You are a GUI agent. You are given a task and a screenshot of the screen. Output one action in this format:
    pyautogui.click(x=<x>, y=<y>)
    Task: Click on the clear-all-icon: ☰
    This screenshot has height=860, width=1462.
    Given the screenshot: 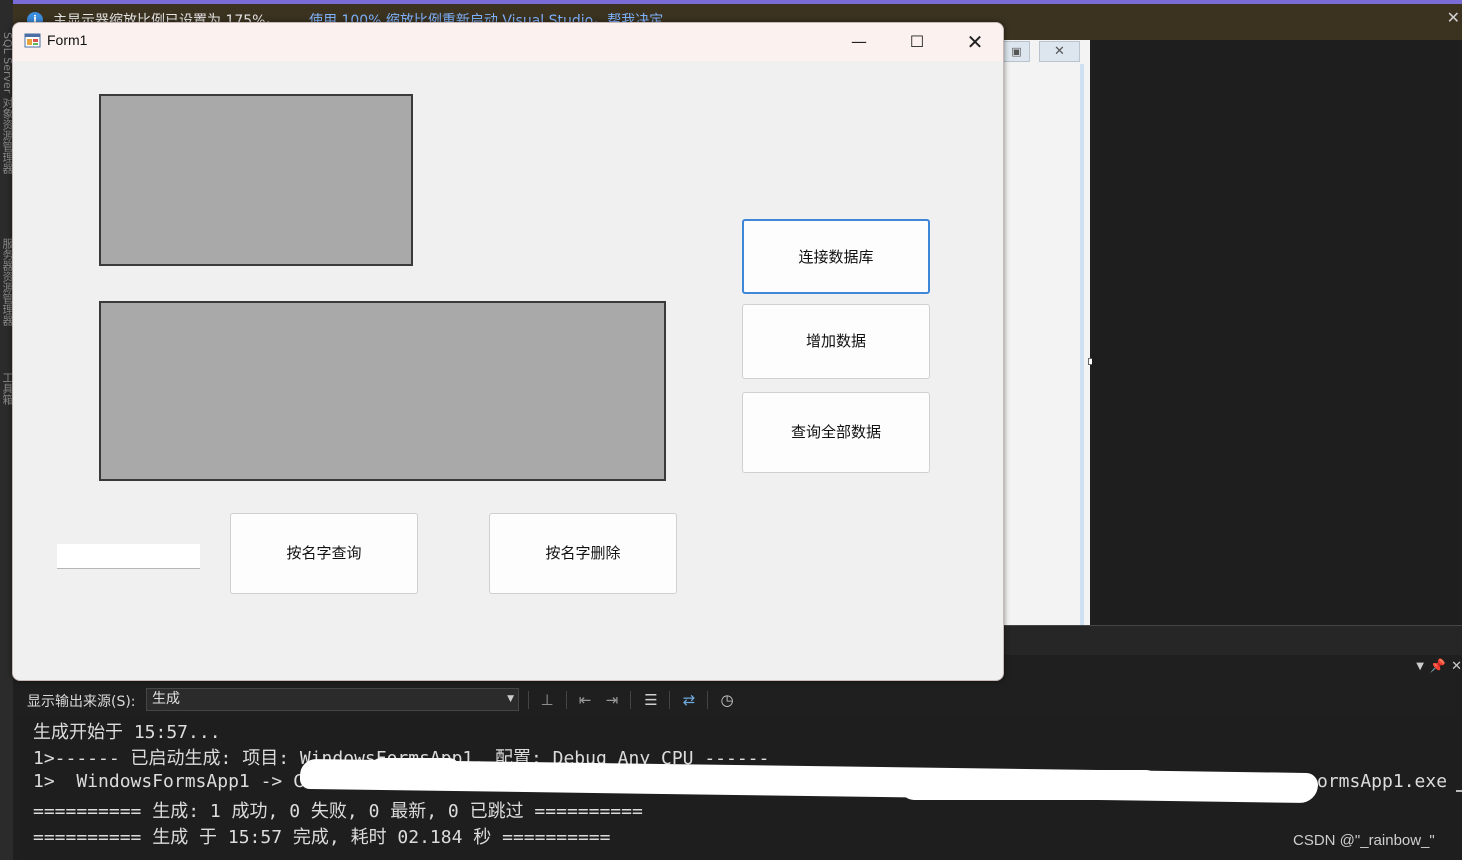 What is the action you would take?
    pyautogui.click(x=651, y=700)
    